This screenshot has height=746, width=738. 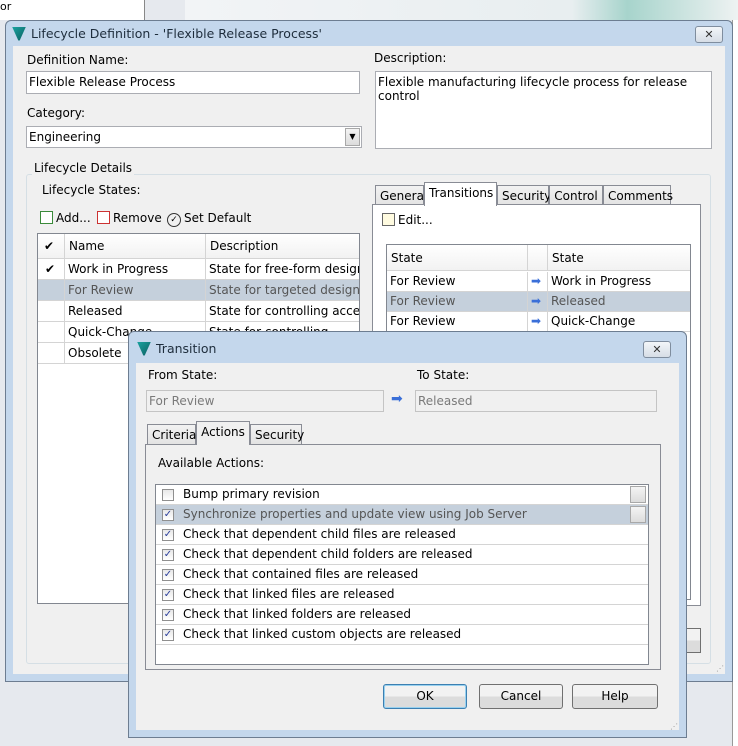 I want to click on table-row: For Review ➡ Work in Progress, so click(x=538, y=282).